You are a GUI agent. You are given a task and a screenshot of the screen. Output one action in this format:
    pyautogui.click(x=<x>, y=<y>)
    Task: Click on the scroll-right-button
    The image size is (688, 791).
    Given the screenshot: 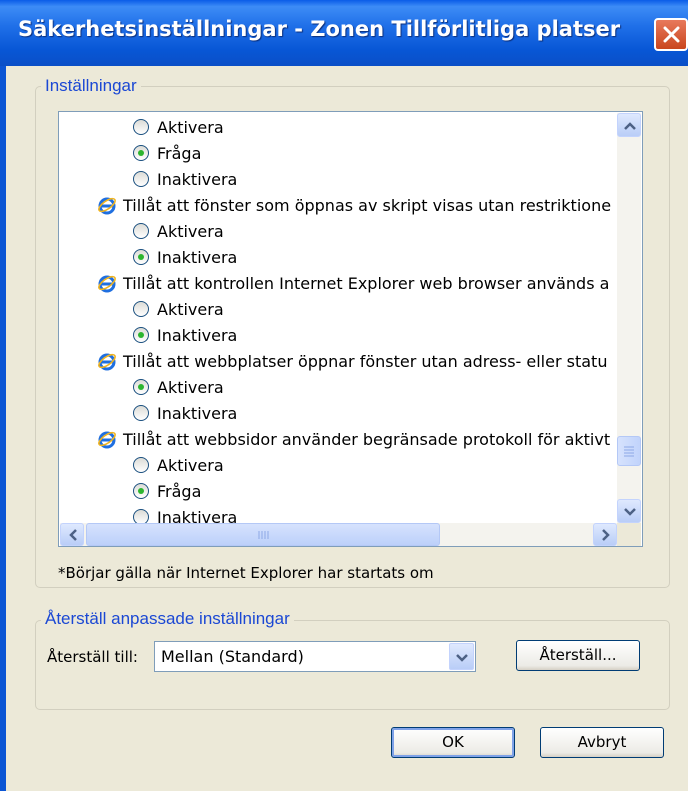 What is the action you would take?
    pyautogui.click(x=605, y=534)
    